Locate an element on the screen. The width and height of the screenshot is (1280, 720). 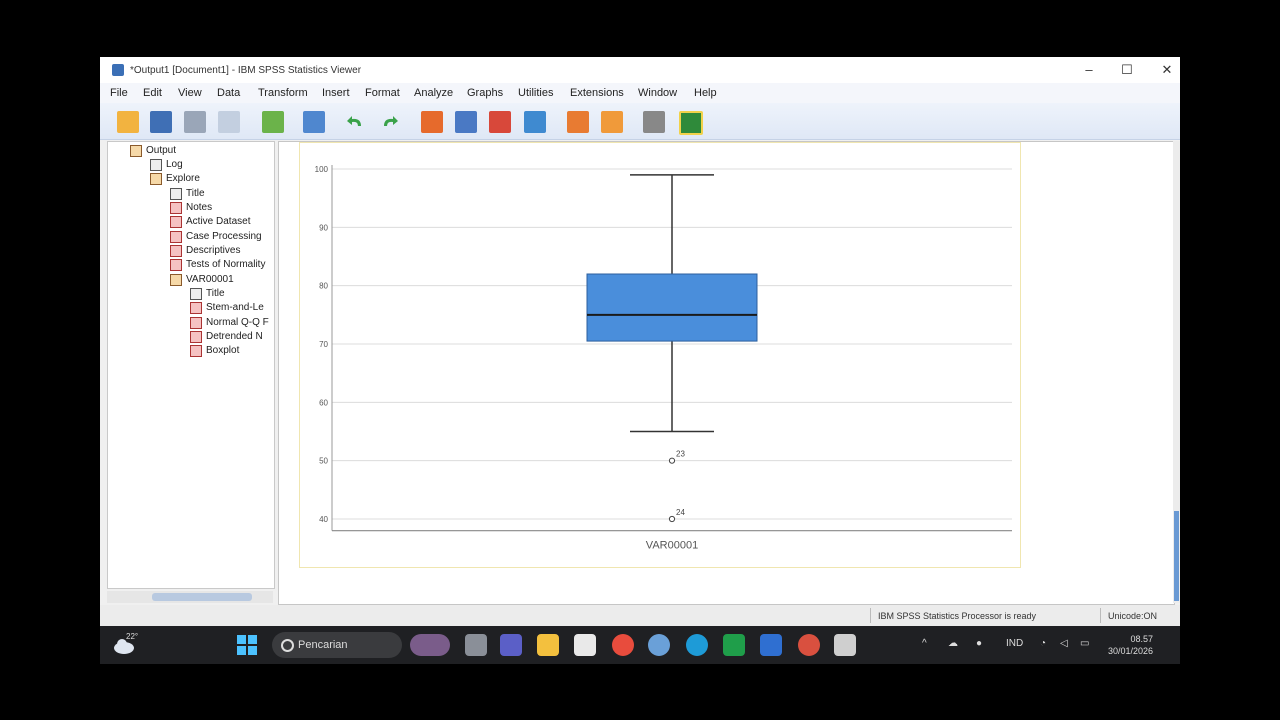
y-tick-label: 60 is located at coordinates (323, 402).